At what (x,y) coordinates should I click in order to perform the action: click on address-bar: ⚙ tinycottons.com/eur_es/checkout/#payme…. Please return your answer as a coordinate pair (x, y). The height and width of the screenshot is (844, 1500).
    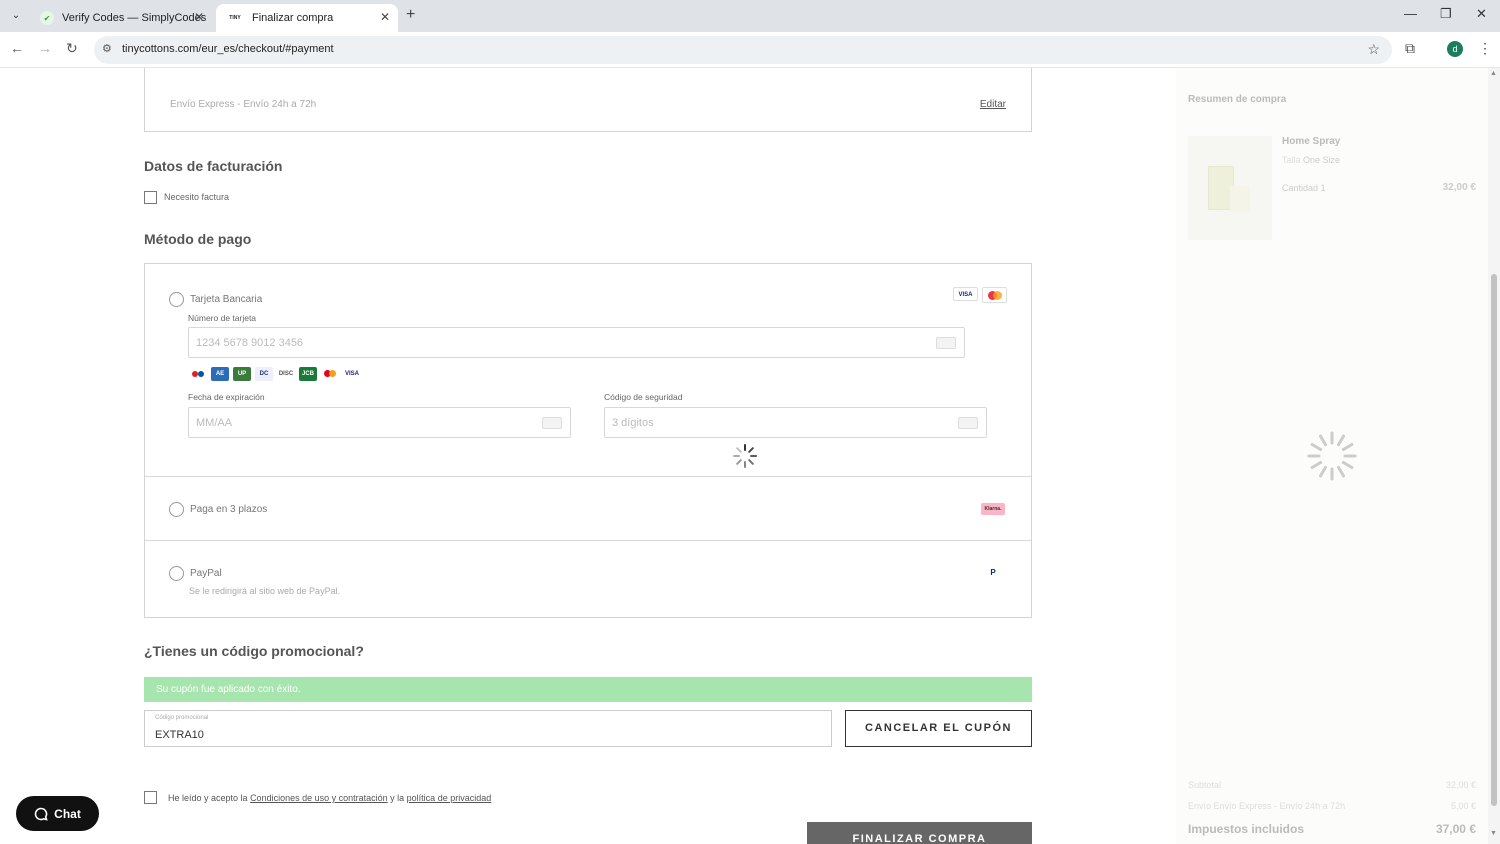
    Looking at the image, I should click on (743, 50).